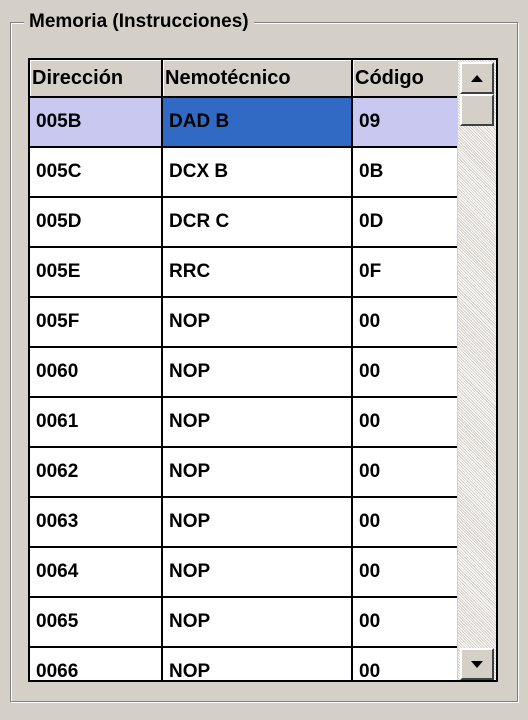  Describe the element at coordinates (96, 172) in the screenshot. I see `address-cell: 005C` at that location.